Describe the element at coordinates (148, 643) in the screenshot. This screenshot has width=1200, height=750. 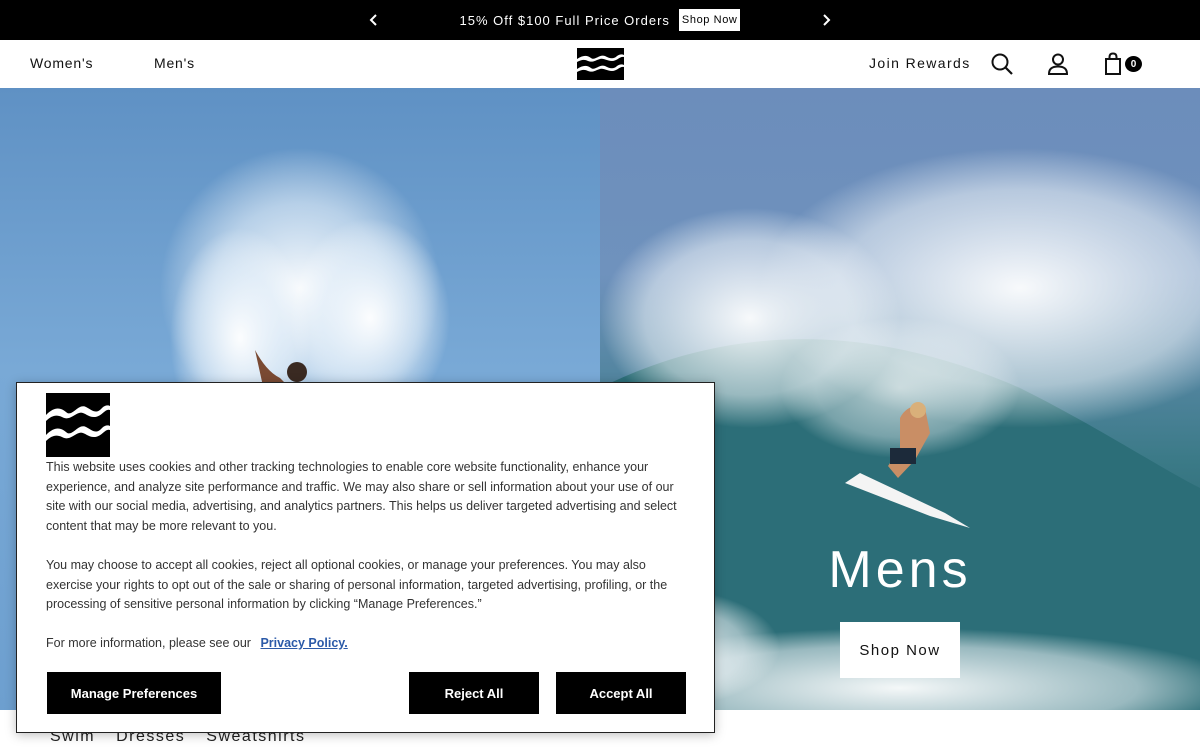
I see `cookie-more-info-text: For more information, please see our` at that location.